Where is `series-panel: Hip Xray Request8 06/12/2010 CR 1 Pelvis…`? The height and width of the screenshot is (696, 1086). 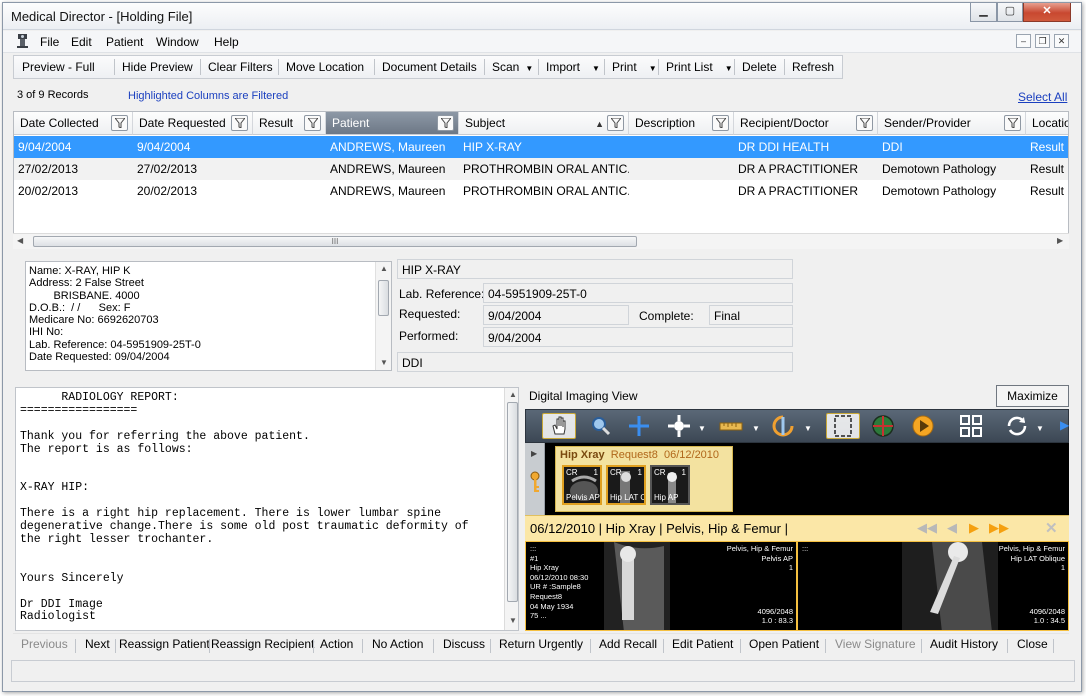 series-panel: Hip Xray Request8 06/12/2010 CR 1 Pelvis… is located at coordinates (644, 479).